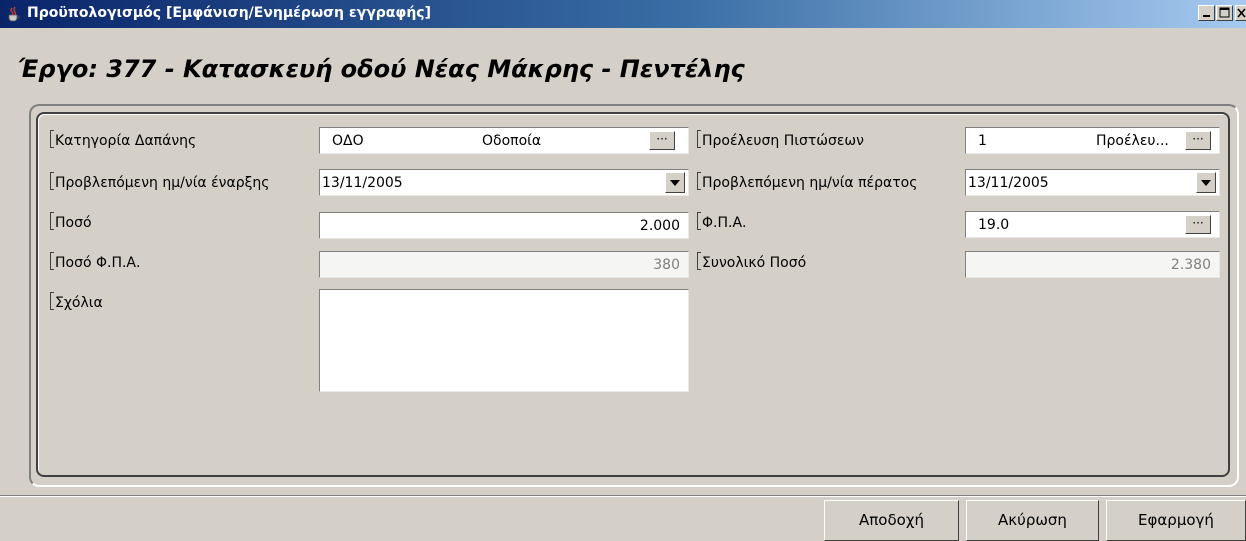 Image resolution: width=1246 pixels, height=541 pixels. Describe the element at coordinates (71, 221) in the screenshot. I see `amount-label: Ποσό` at that location.